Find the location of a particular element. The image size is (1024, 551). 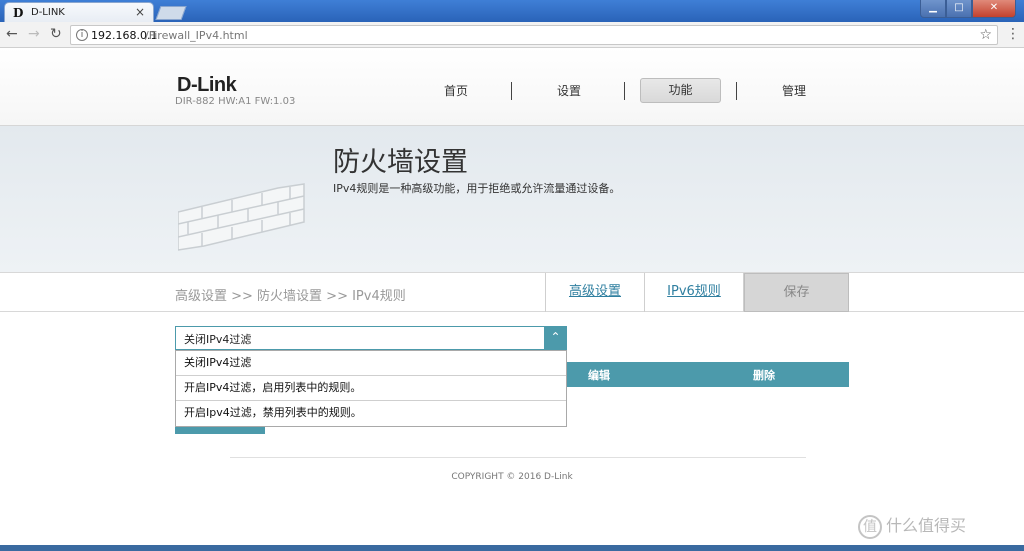

close-window-button: ✕ is located at coordinates (994, 9).